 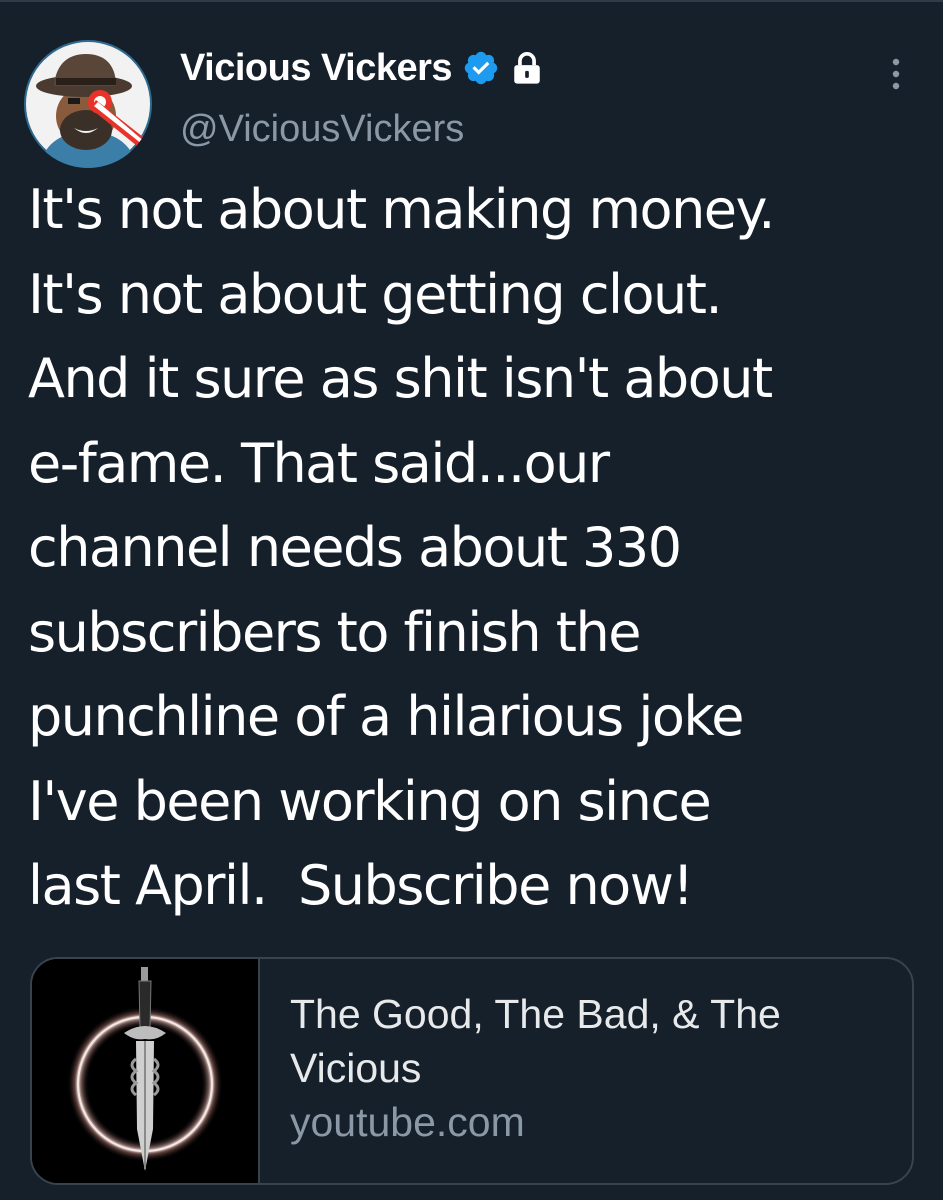 What do you see at coordinates (481, 68) in the screenshot?
I see `verified-badge-icon` at bounding box center [481, 68].